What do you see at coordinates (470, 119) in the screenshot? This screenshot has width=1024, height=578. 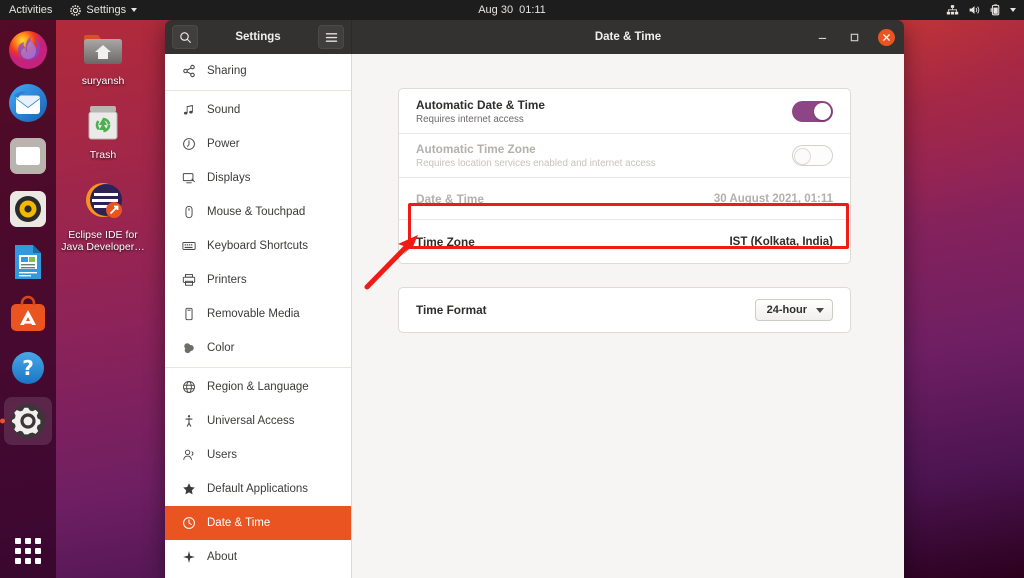 I see `row-subtitle: Requires internet access` at bounding box center [470, 119].